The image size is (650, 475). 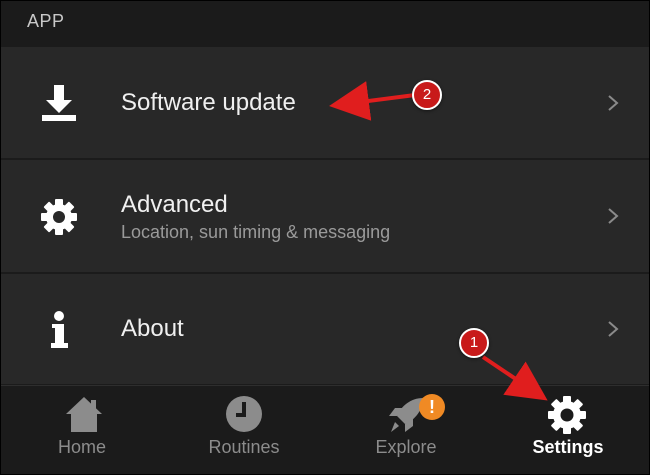 I want to click on section-header: APP, so click(x=325, y=23).